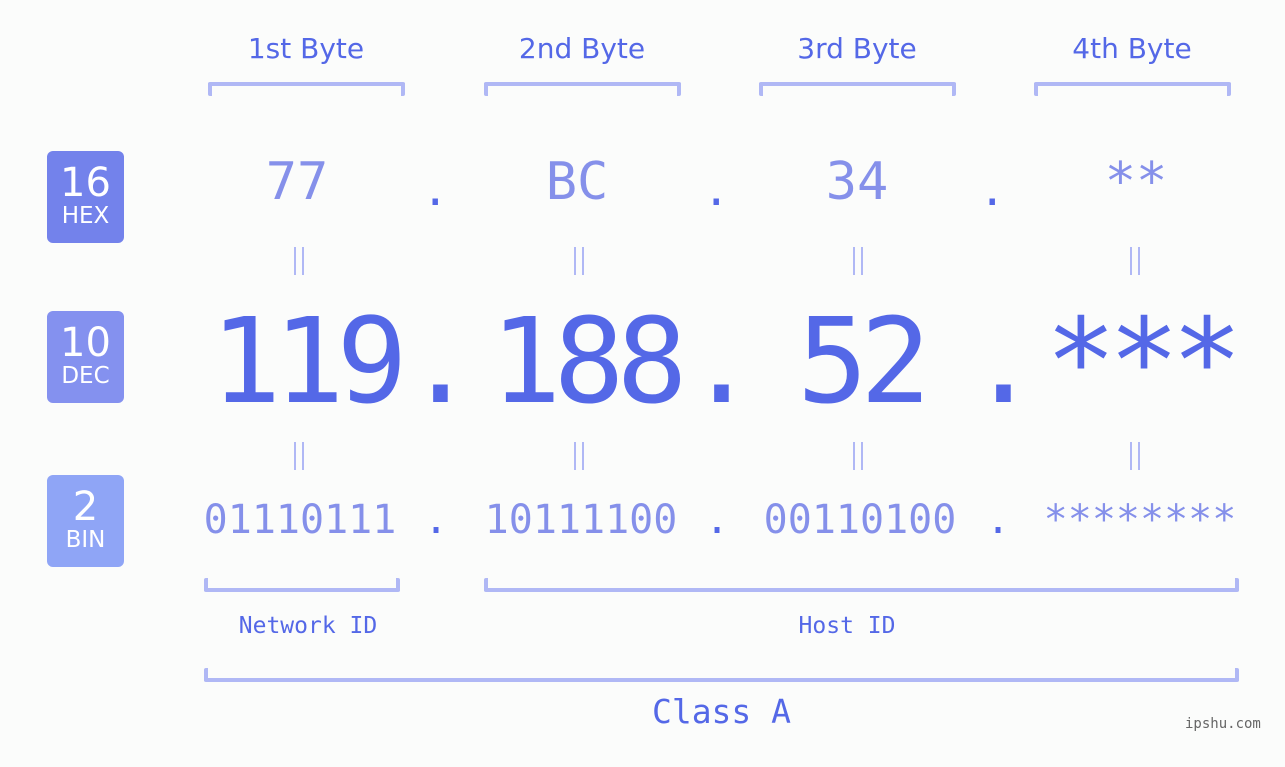 This screenshot has height=767, width=1285. Describe the element at coordinates (85, 343) in the screenshot. I see `dec-badge-number: 10` at that location.